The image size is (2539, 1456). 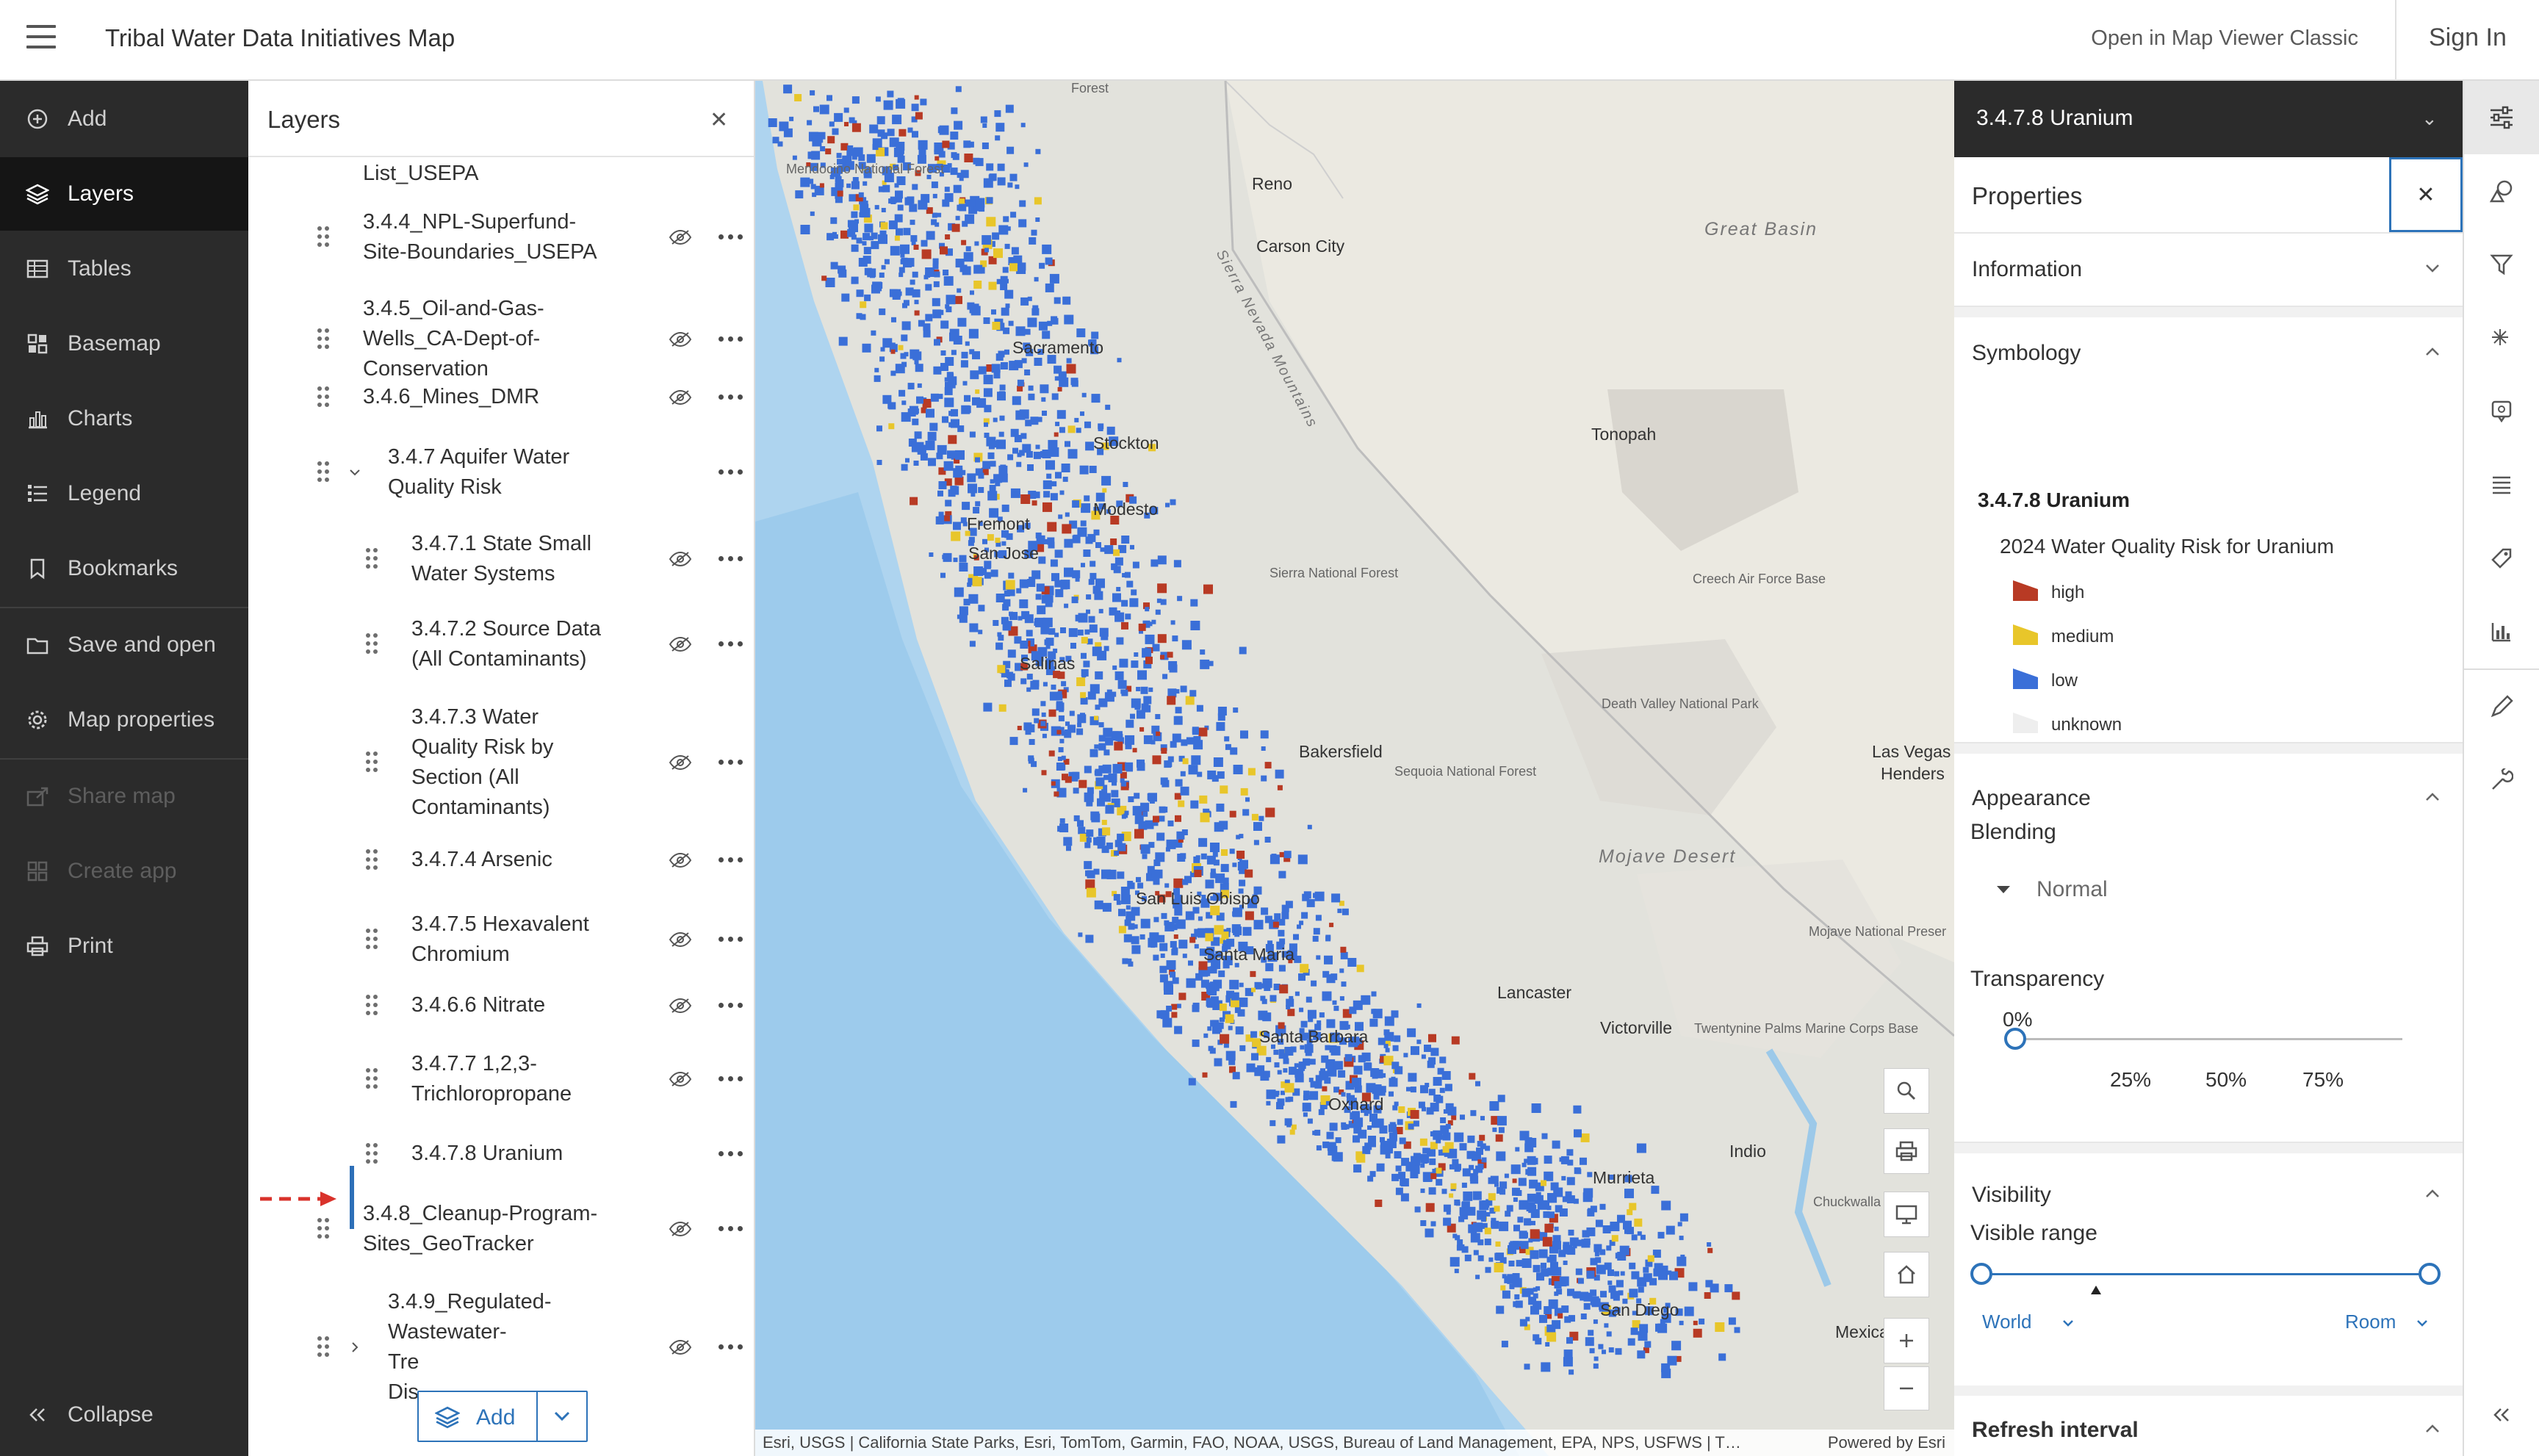 What do you see at coordinates (2432, 352) in the screenshot?
I see `chevron-up-icon` at bounding box center [2432, 352].